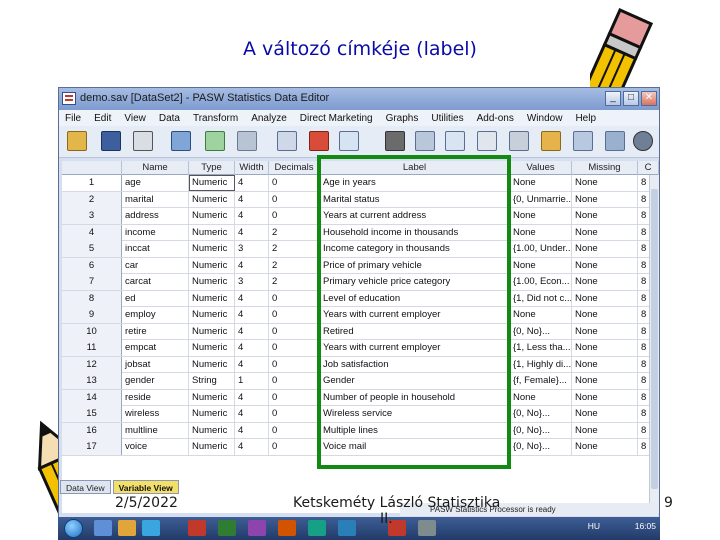  What do you see at coordinates (415, 298) in the screenshot?
I see `label-cell: Level of education` at bounding box center [415, 298].